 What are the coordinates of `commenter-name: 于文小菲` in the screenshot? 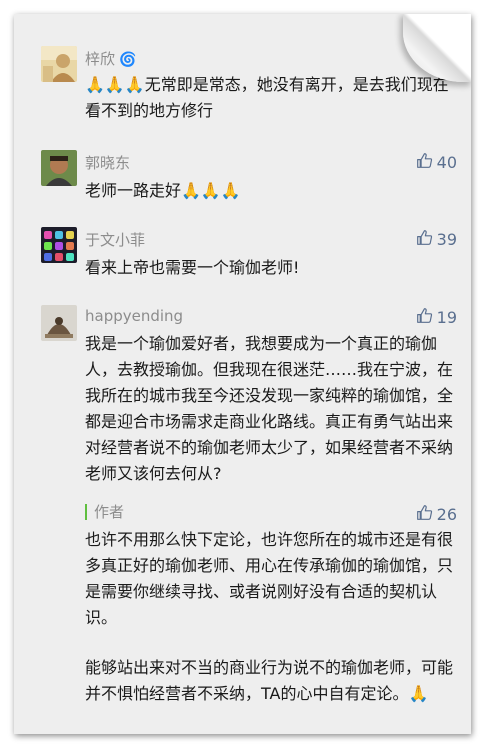 It's located at (115, 239).